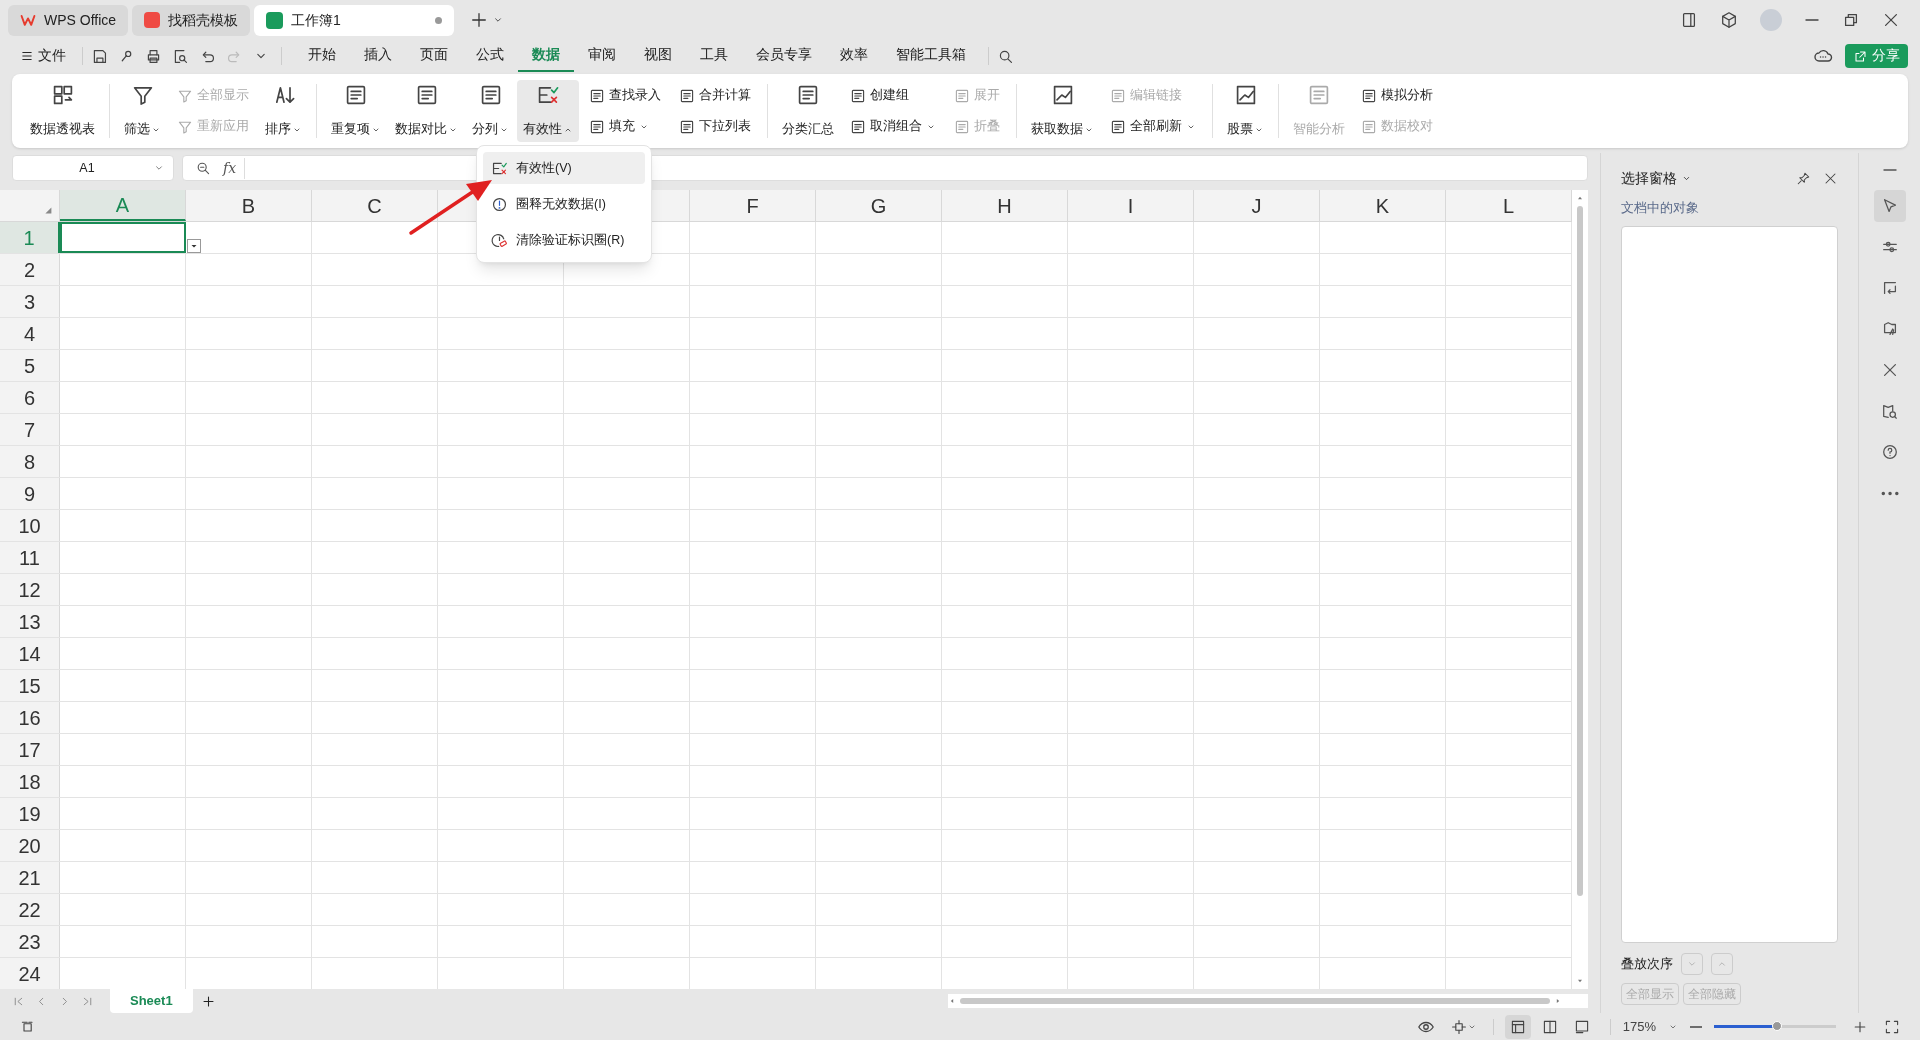 Image resolution: width=1920 pixels, height=1040 pixels. I want to click on zoom-slider-thumb, so click(1777, 1026).